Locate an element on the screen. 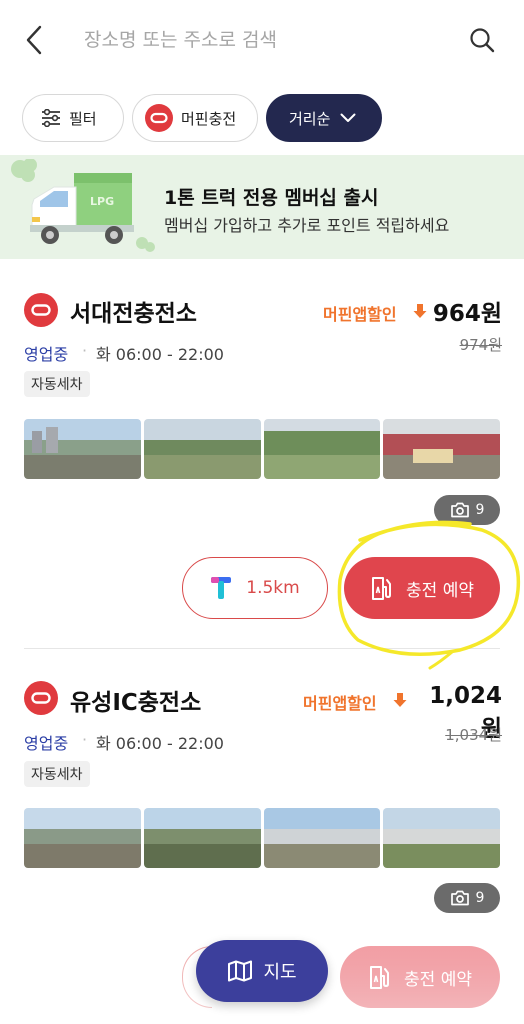  lpg-truck-illustration: LPG is located at coordinates (83, 205).